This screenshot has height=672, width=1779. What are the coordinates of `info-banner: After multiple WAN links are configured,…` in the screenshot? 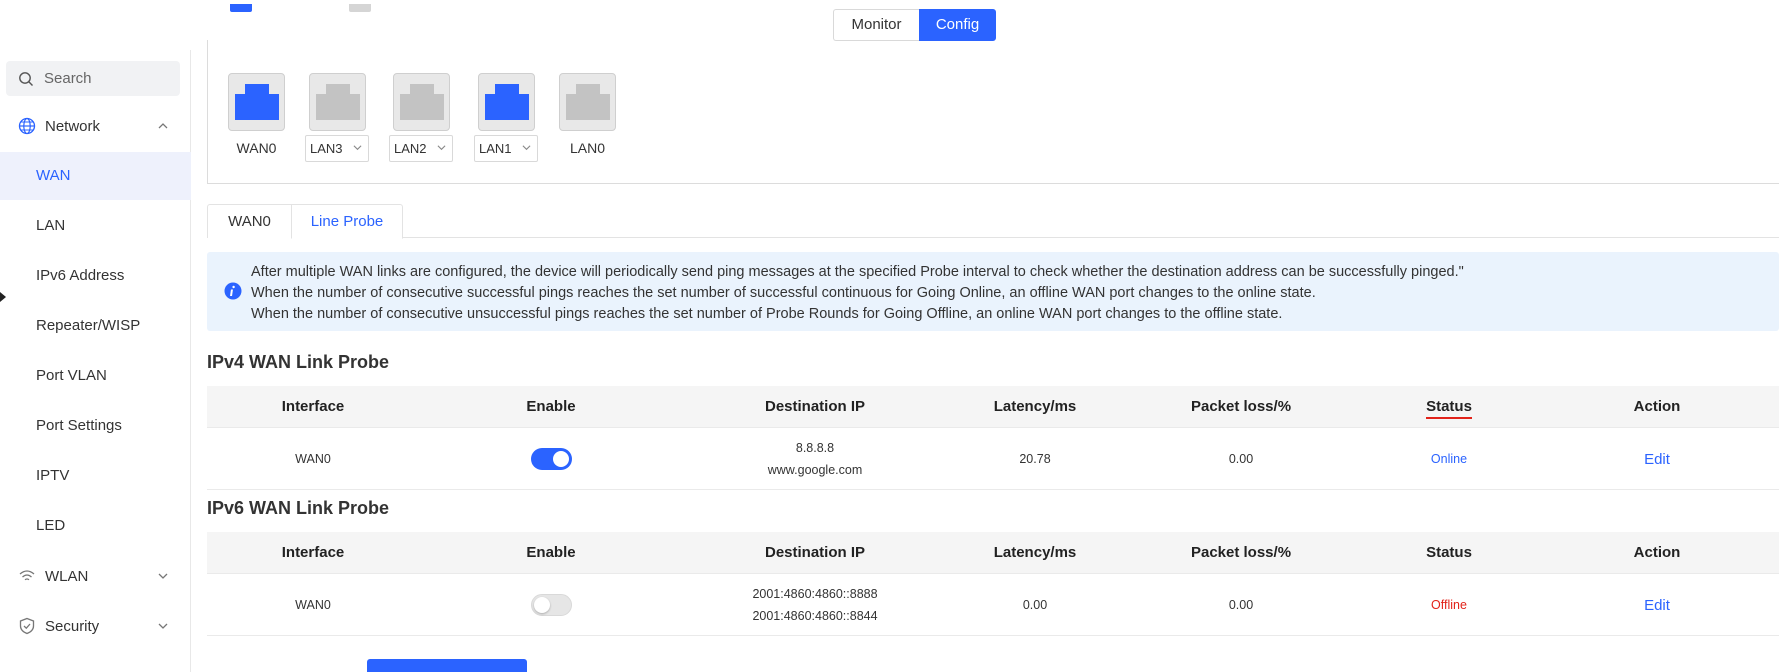 It's located at (993, 291).